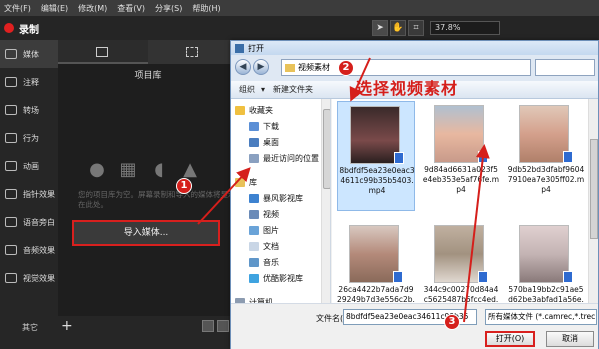 The height and width of the screenshot is (349, 599). I want to click on file-item: 9db52bd3dfabf96047910ea7e305ff02.mp4, so click(546, 156).